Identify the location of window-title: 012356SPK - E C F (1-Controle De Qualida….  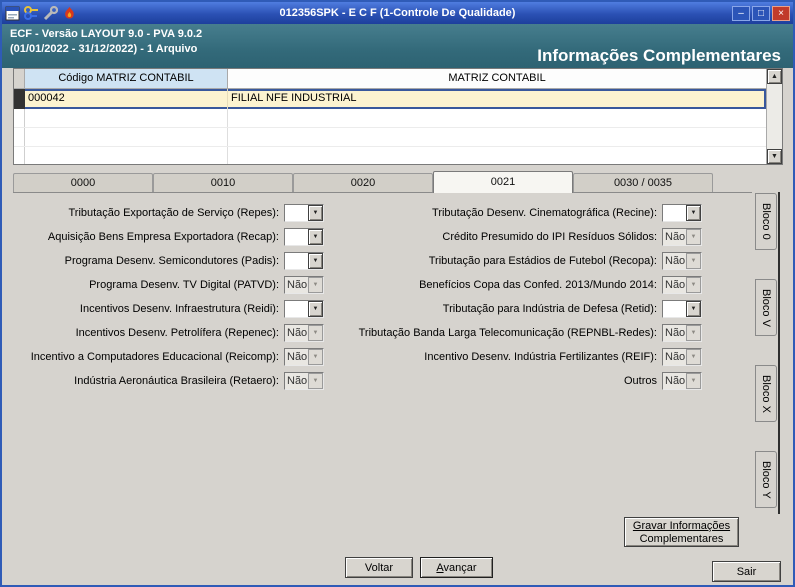
(397, 13).